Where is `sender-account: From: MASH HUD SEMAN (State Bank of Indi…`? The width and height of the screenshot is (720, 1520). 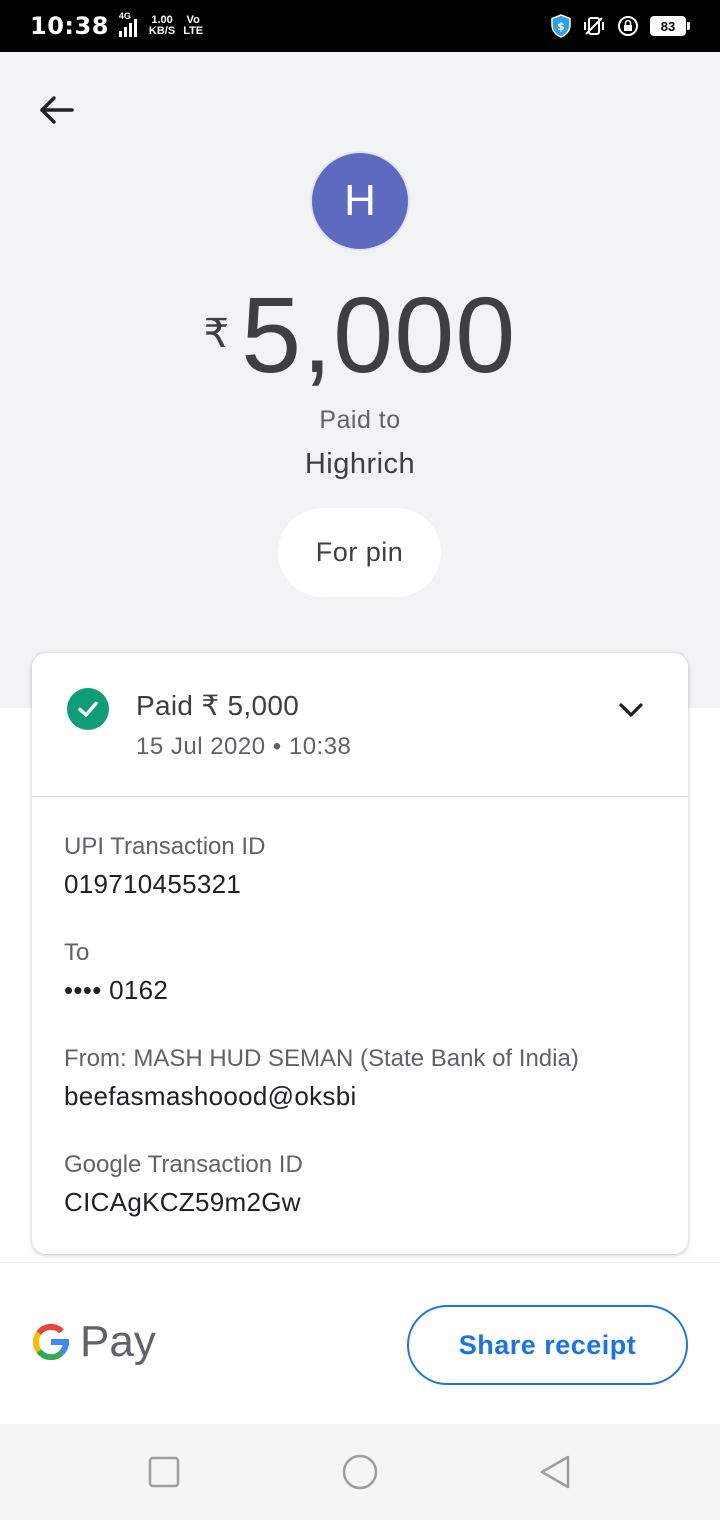
sender-account: From: MASH HUD SEMAN (State Bank of Indi… is located at coordinates (321, 1078).